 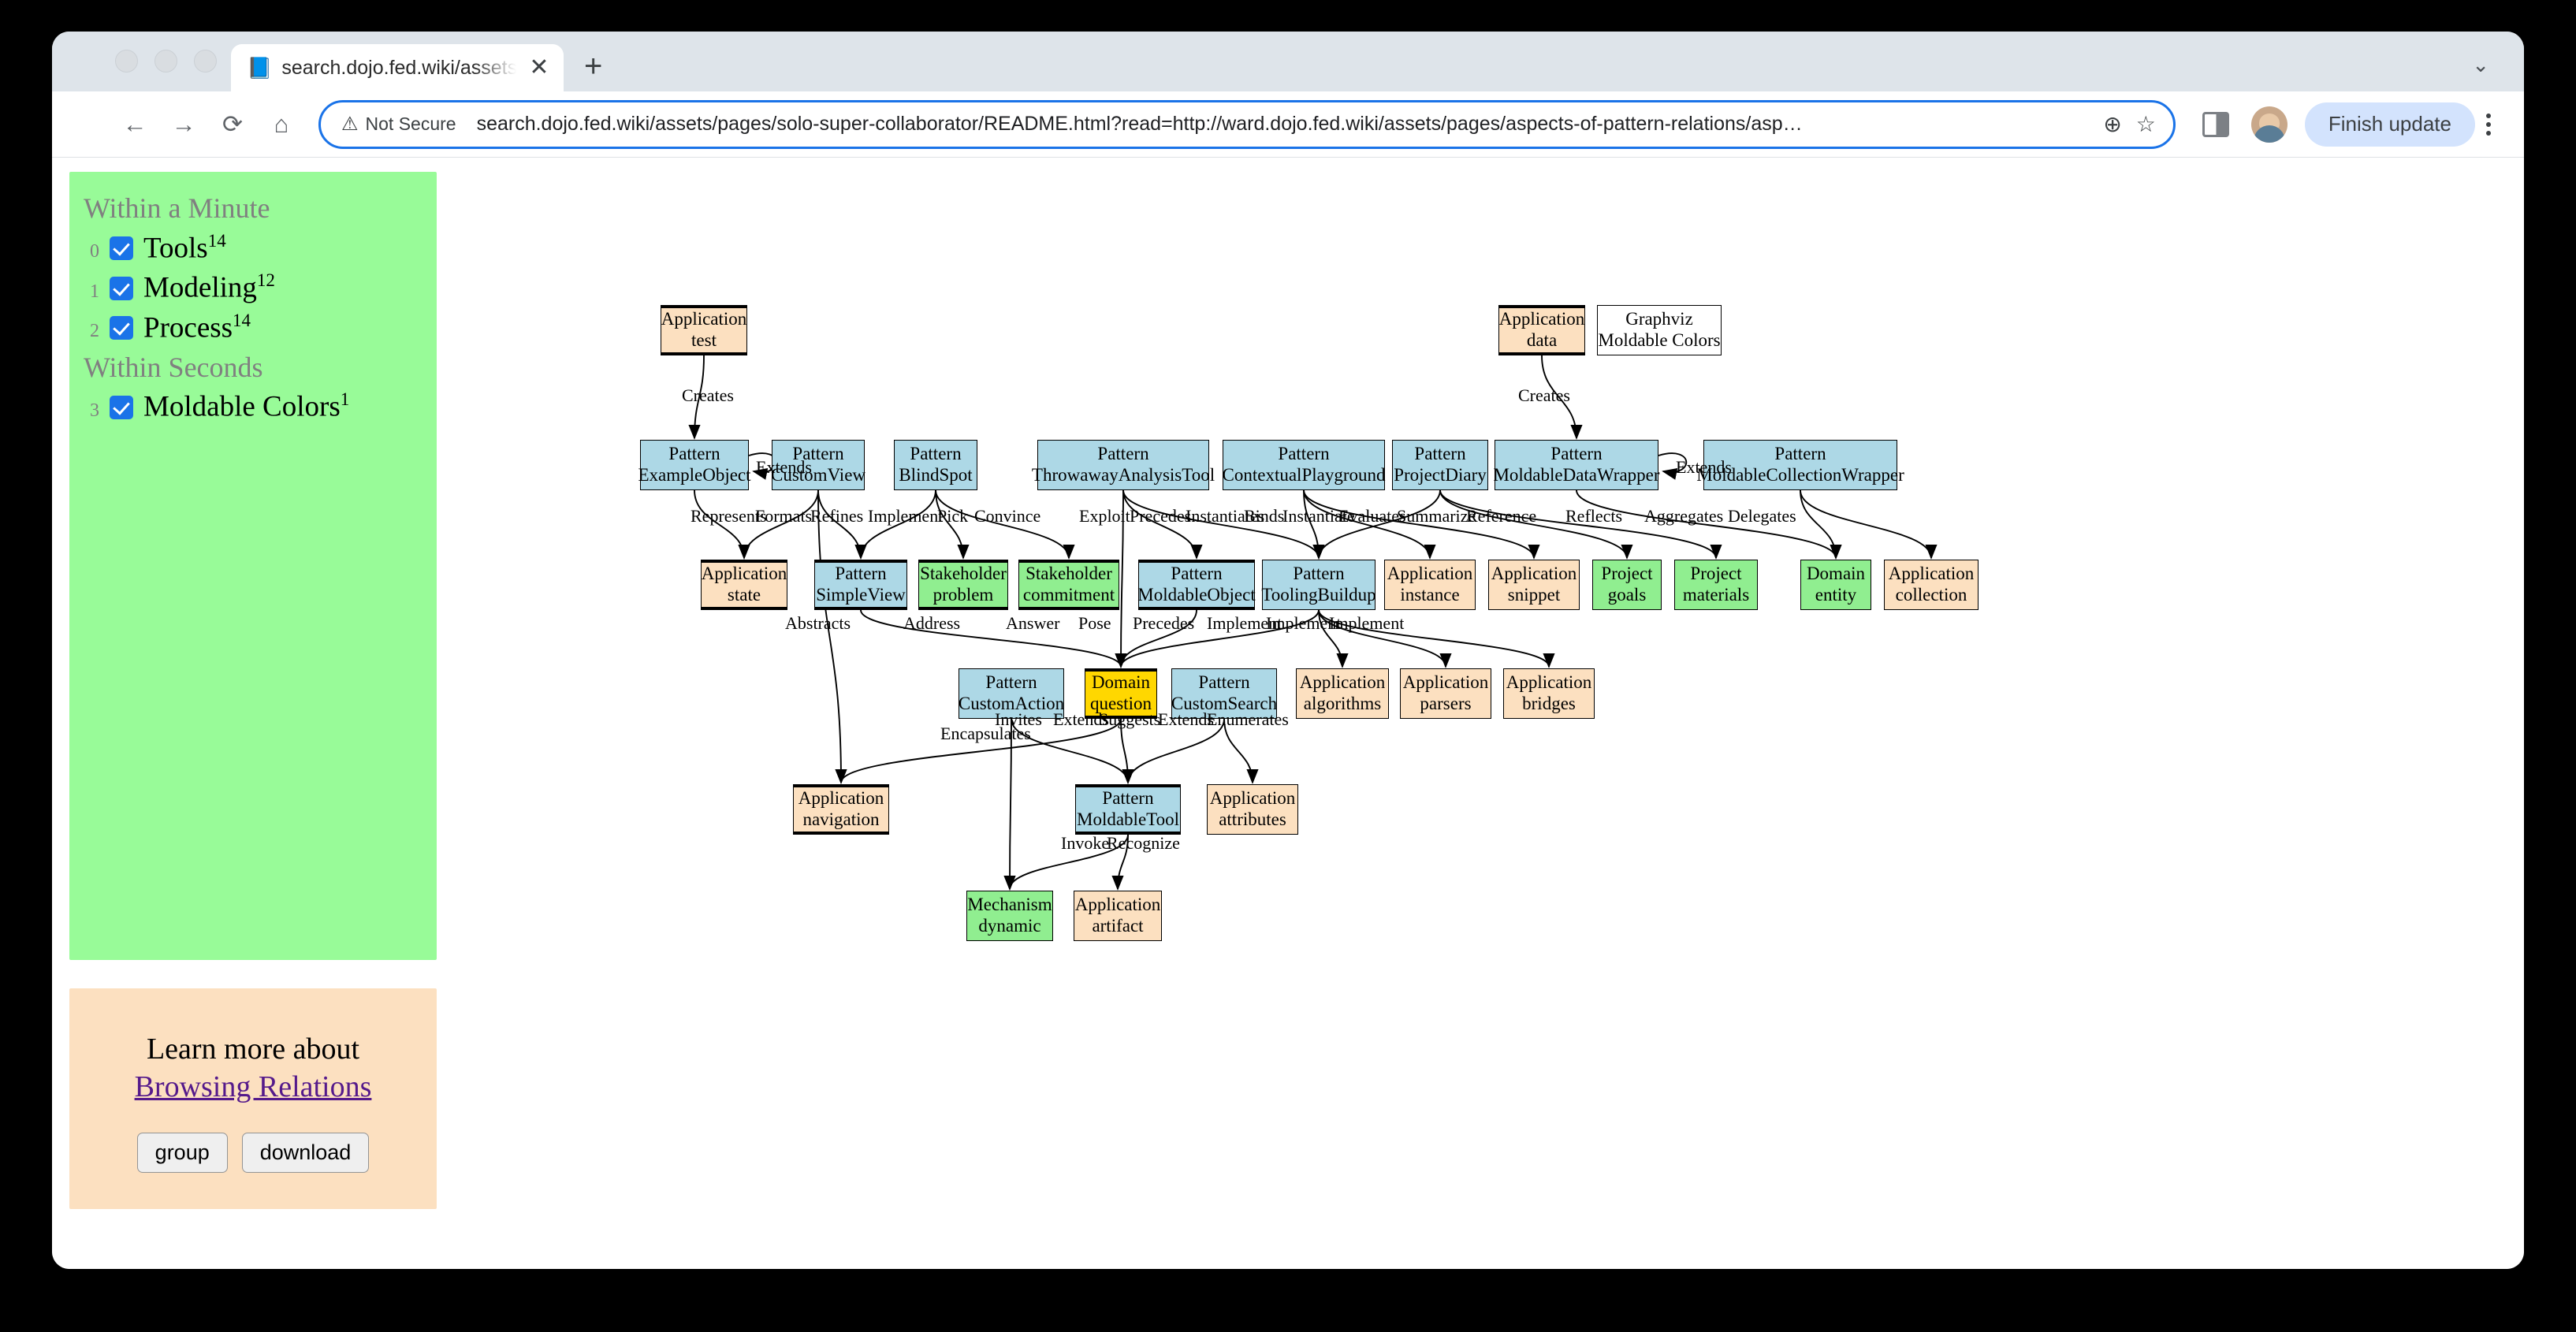 What do you see at coordinates (1576, 475) in the screenshot?
I see `graph-node-line2: MoldableDataWrapper` at bounding box center [1576, 475].